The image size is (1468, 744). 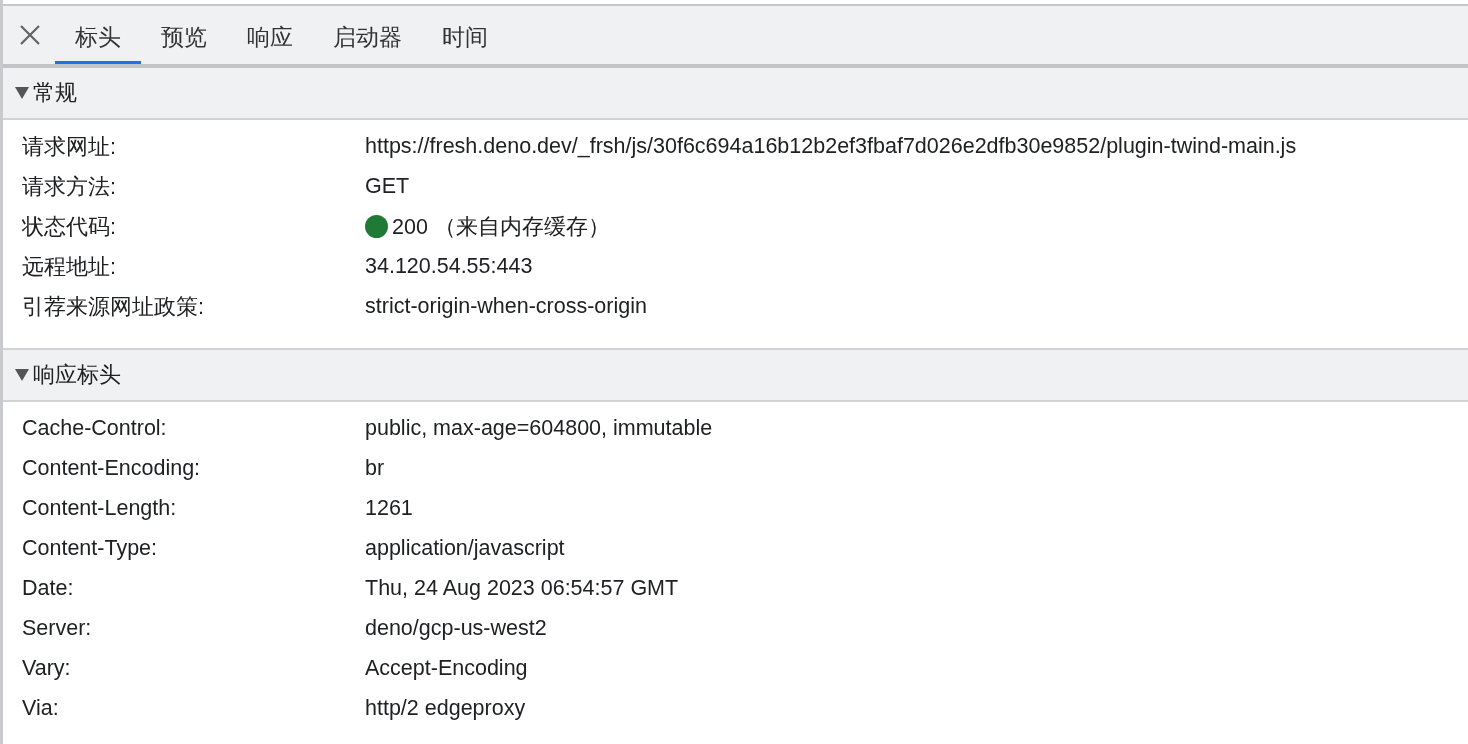 What do you see at coordinates (389, 508) in the screenshot?
I see `header-value: 1261` at bounding box center [389, 508].